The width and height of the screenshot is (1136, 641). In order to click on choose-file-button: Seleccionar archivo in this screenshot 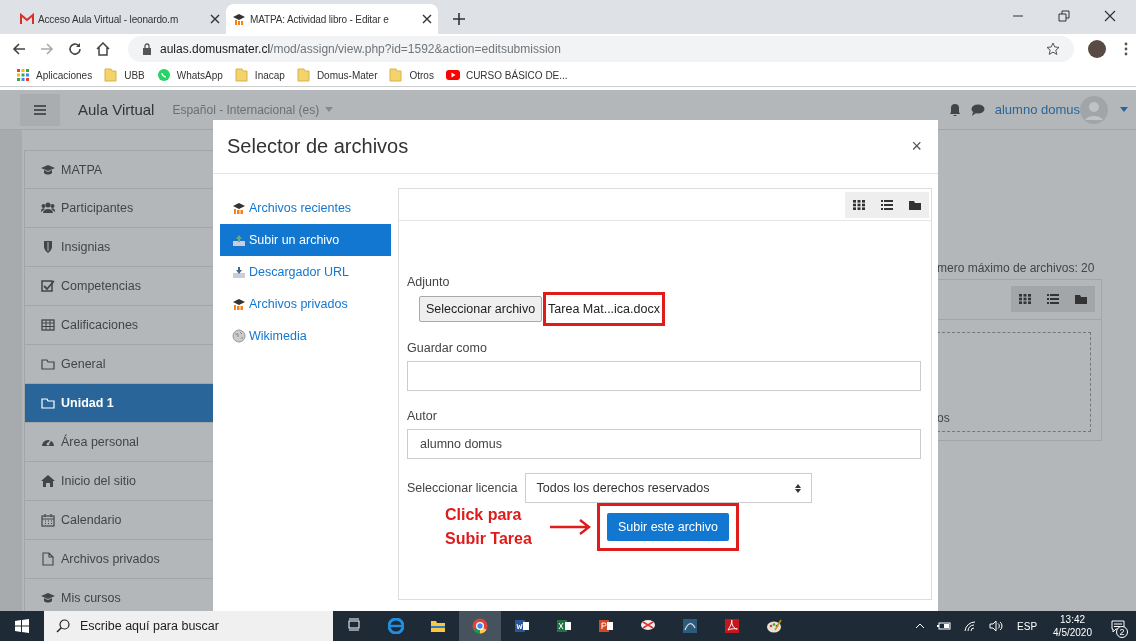, I will do `click(481, 309)`.